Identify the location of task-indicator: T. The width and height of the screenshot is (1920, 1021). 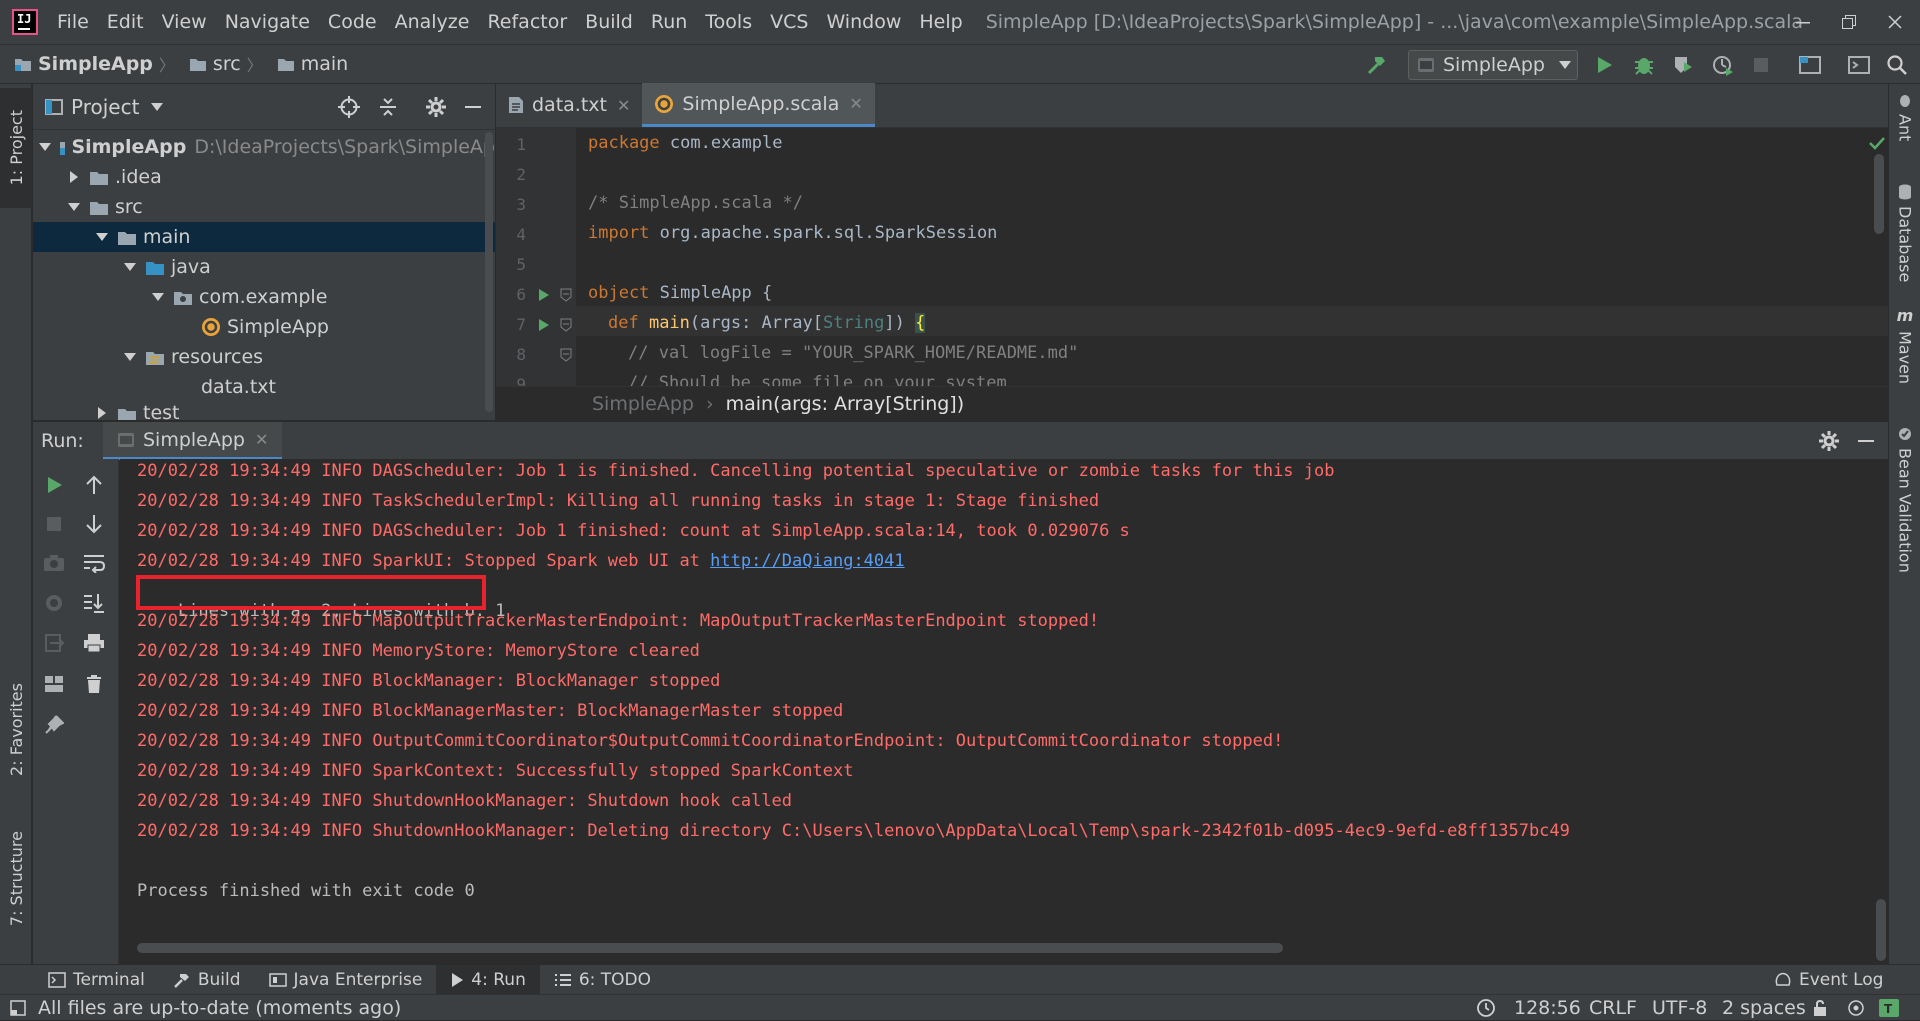
(1889, 1008).